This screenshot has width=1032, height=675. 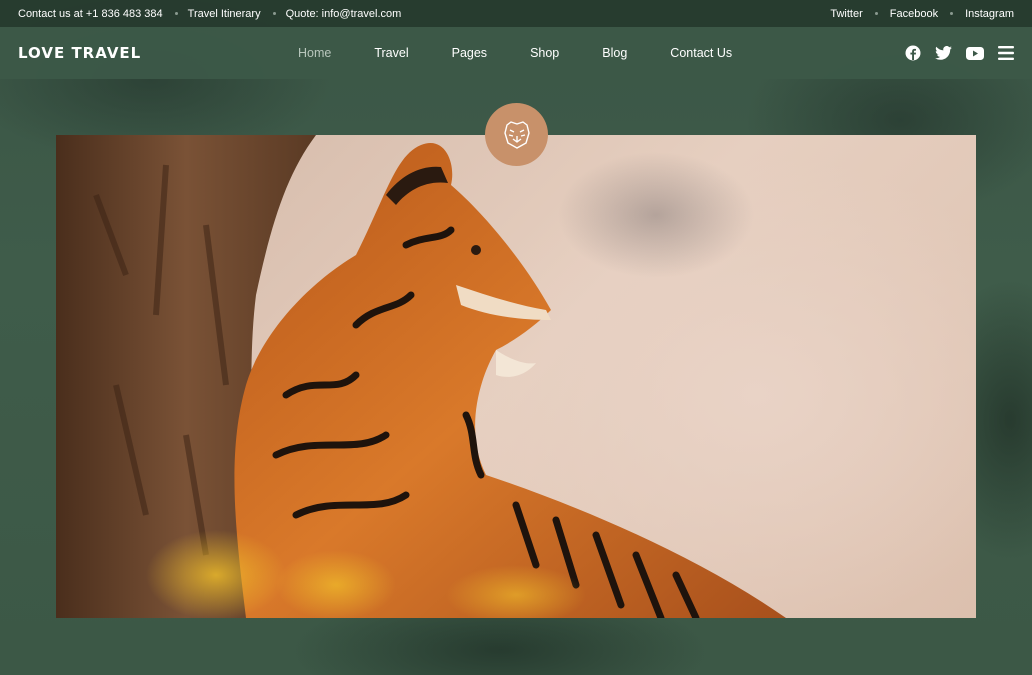 I want to click on nav-shop: Shop, so click(x=544, y=53).